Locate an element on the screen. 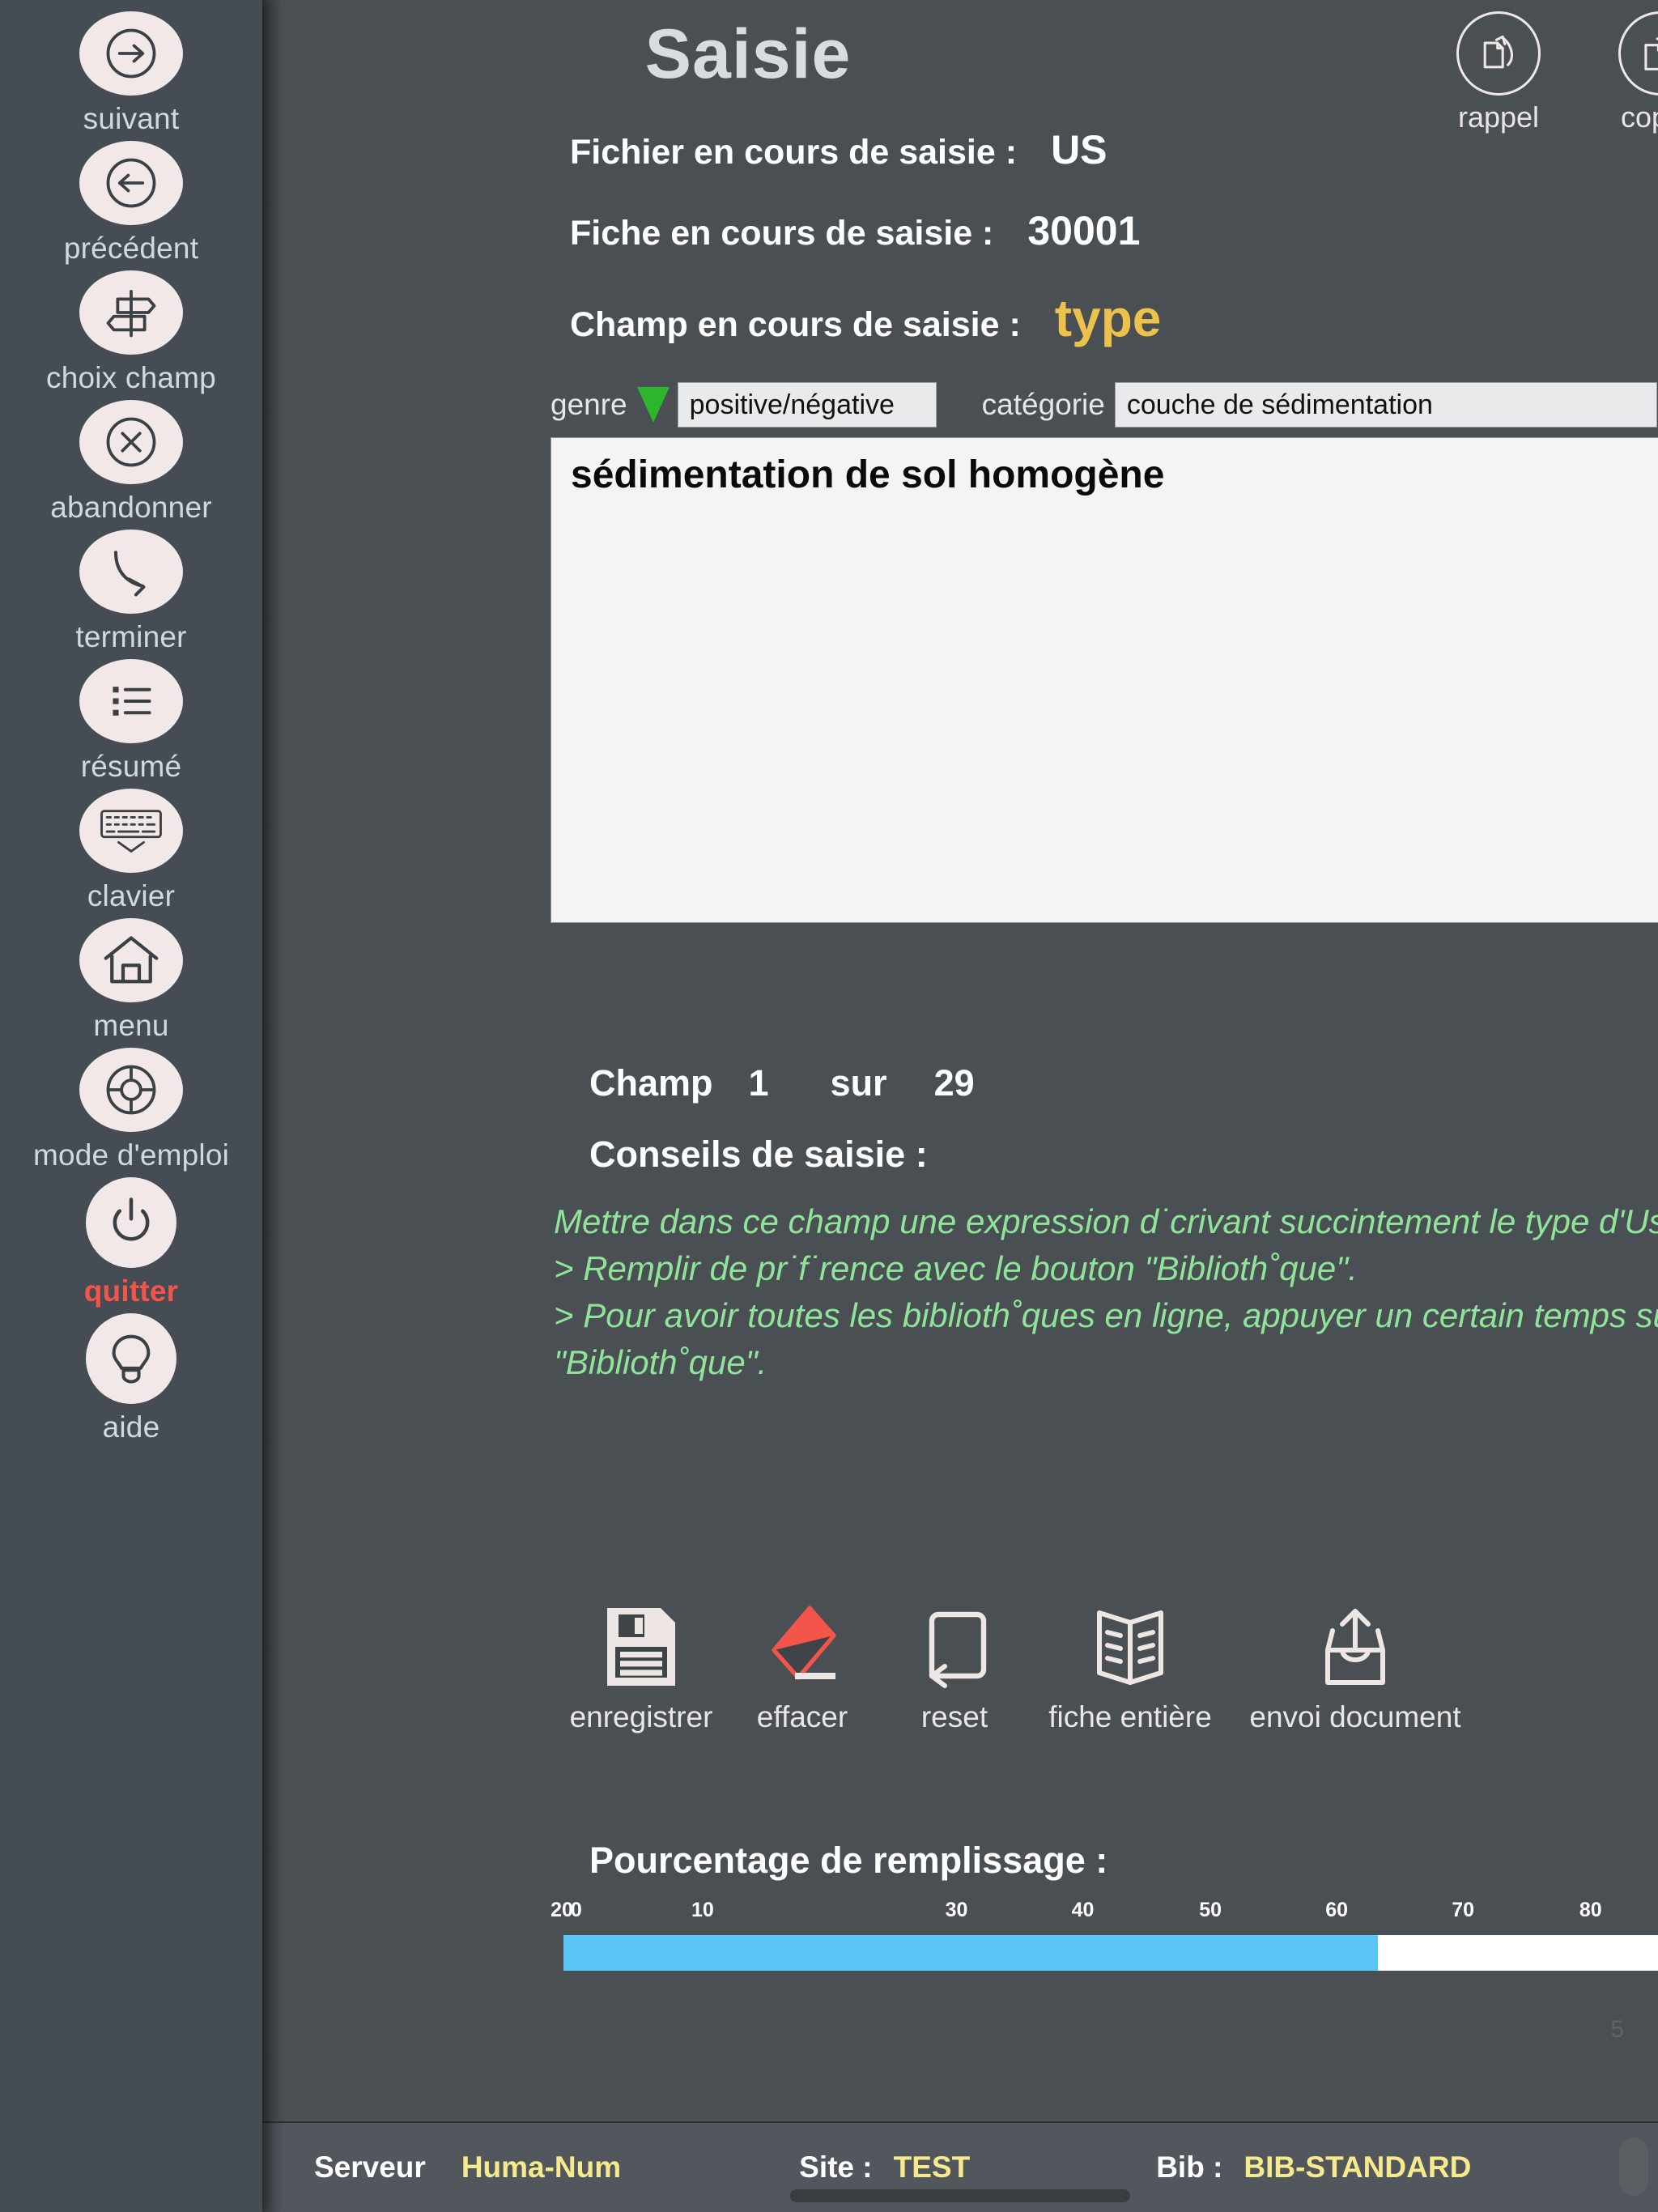  lifebuoy-icon is located at coordinates (131, 1090).